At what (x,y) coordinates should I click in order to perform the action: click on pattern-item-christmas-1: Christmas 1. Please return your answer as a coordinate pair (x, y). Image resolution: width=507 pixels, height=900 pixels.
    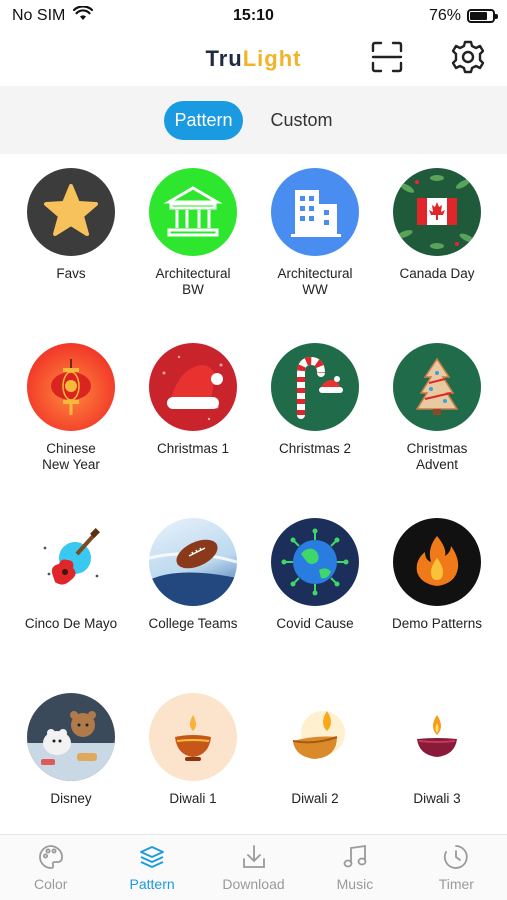
    Looking at the image, I should click on (193, 400).